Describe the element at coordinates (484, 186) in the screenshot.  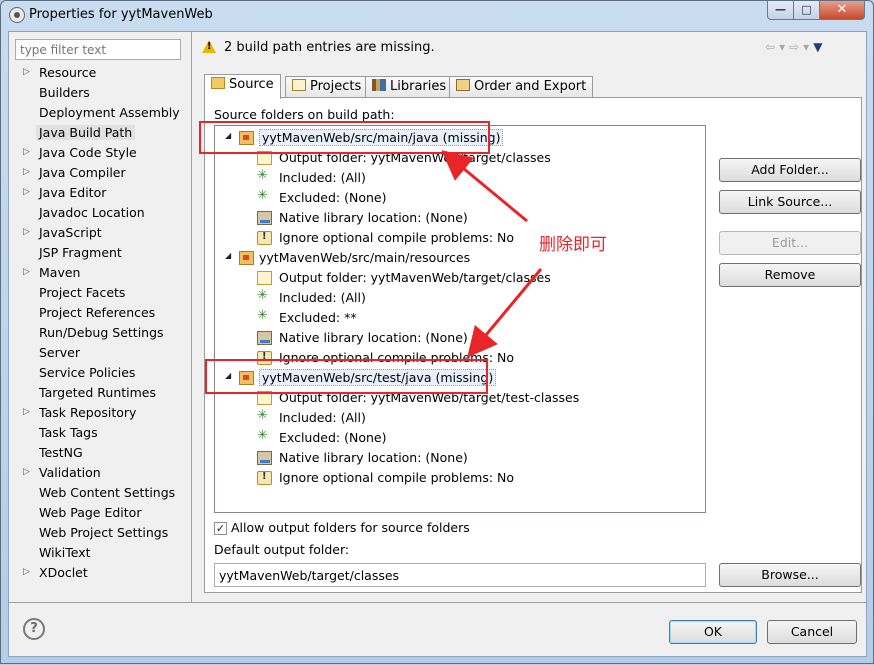
I see `annotation-arrow-up` at that location.